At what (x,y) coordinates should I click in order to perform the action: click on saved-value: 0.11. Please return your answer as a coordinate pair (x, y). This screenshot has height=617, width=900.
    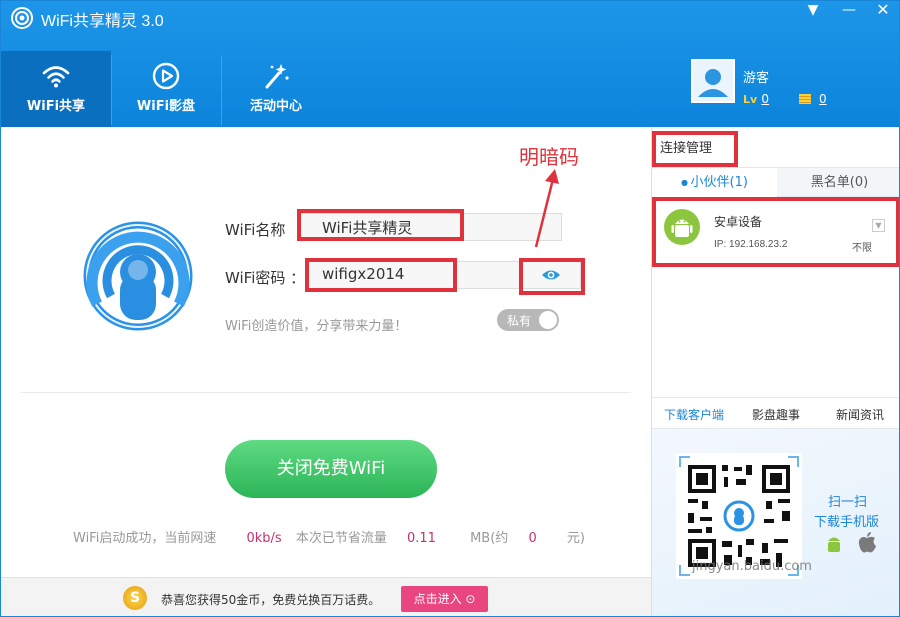
    Looking at the image, I should click on (421, 538).